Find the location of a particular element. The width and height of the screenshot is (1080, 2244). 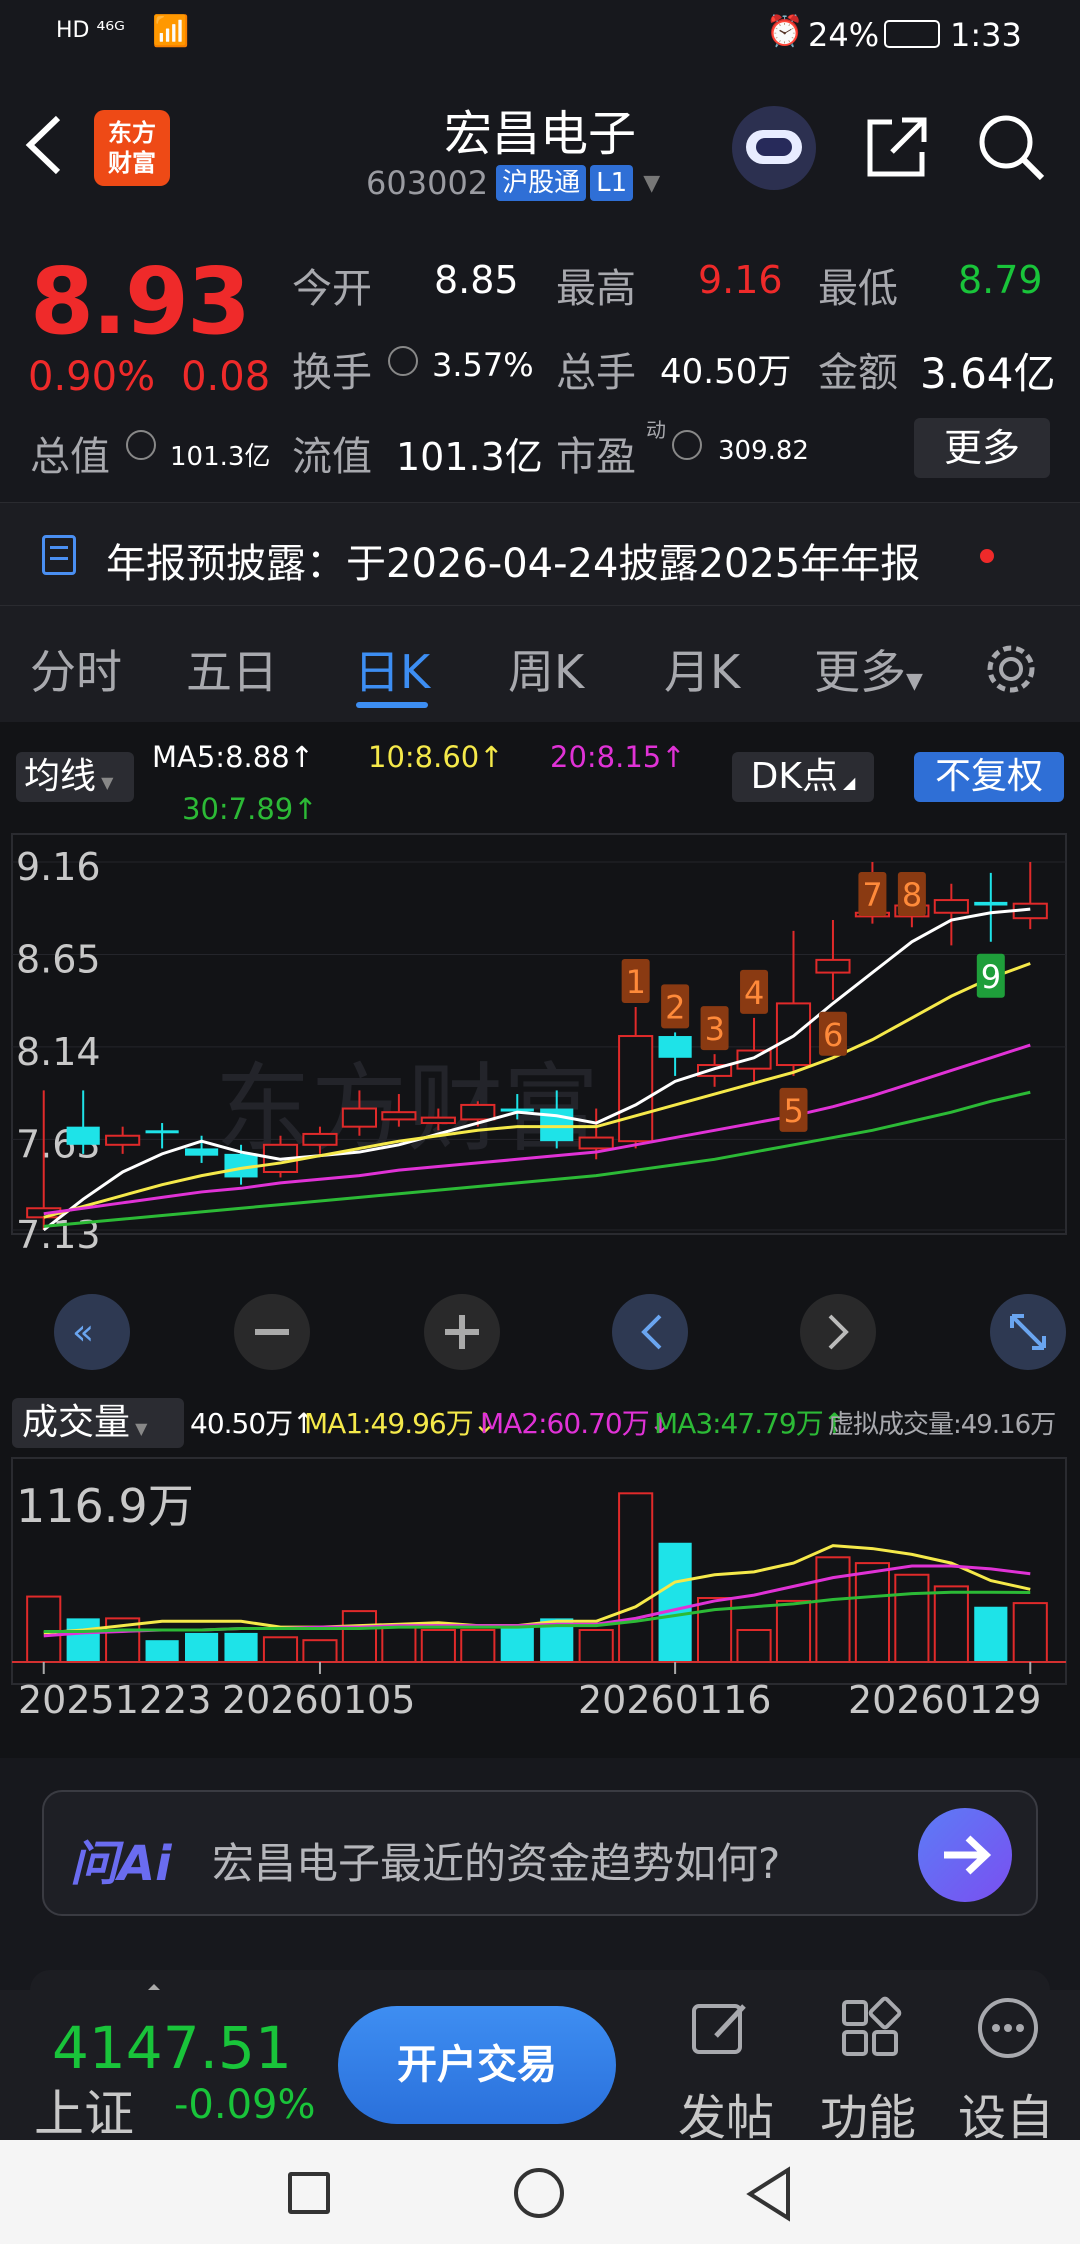

volume-max-label: 116.9万 is located at coordinates (105, 1506).